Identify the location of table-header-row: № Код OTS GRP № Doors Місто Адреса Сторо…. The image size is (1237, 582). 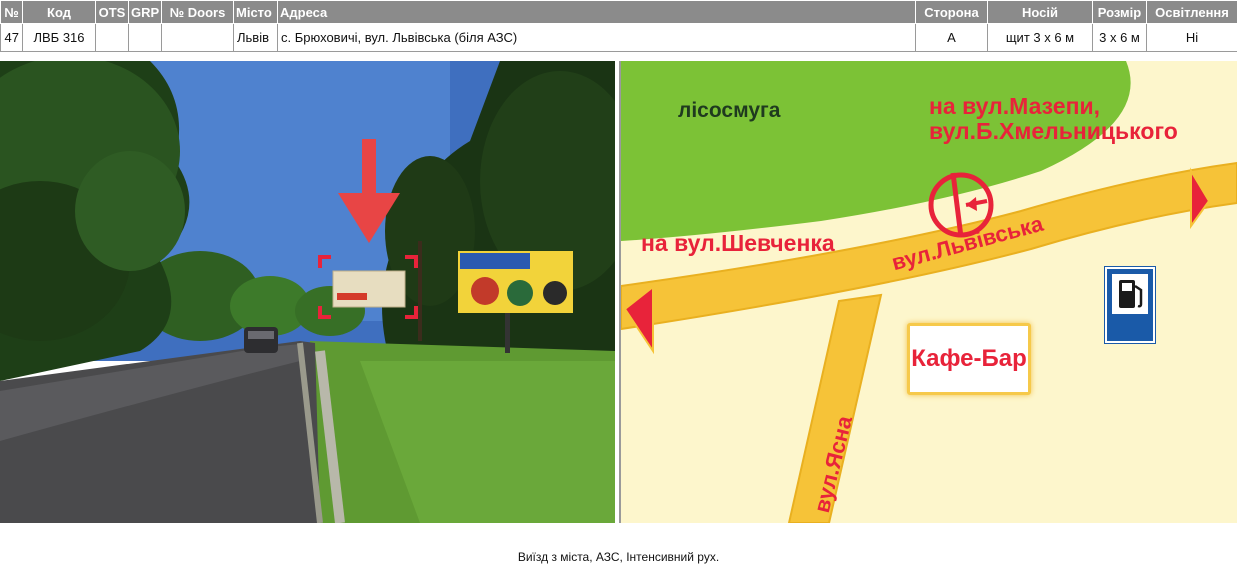
(618, 12).